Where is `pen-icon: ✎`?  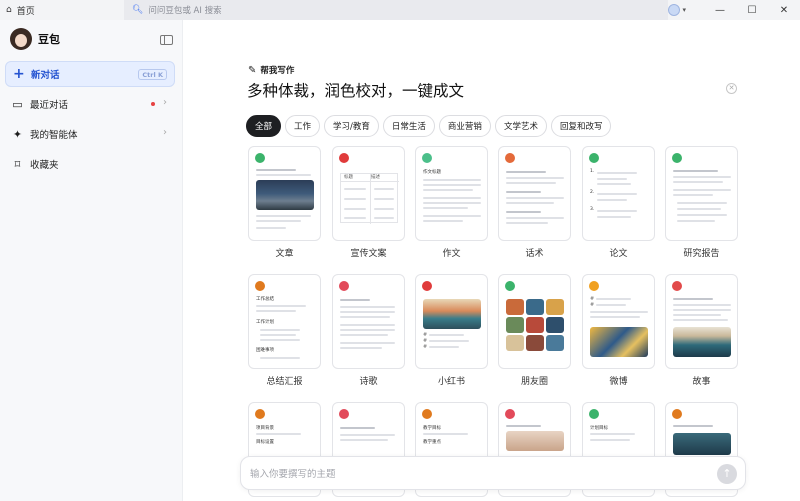
pen-icon: ✎ is located at coordinates (252, 70).